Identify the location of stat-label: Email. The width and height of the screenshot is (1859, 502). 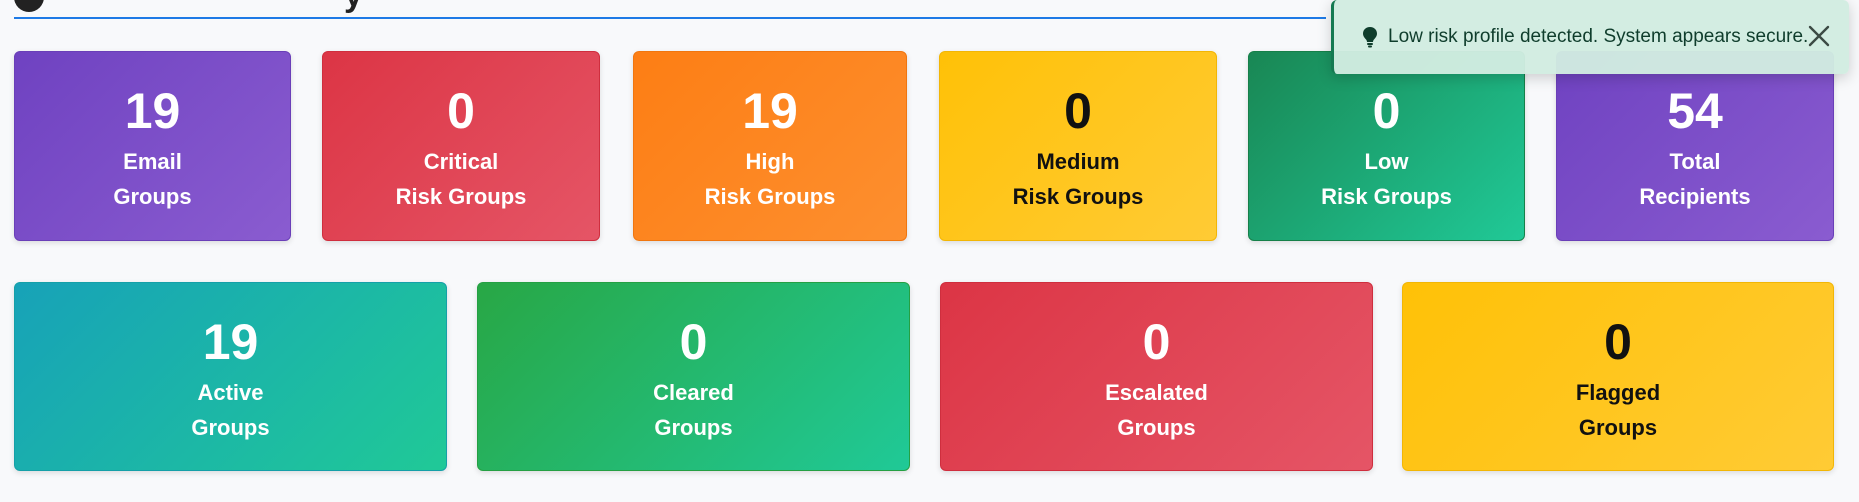
(152, 161).